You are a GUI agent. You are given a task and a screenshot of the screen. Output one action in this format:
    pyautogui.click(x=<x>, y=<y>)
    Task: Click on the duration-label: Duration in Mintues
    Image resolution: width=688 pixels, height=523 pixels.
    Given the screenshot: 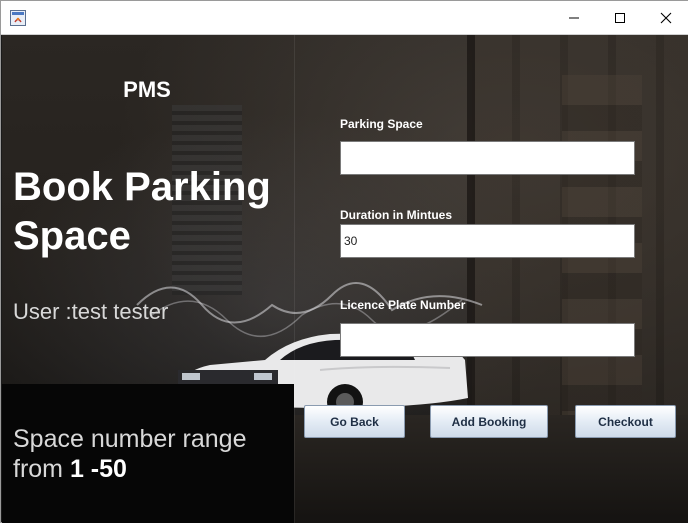 What is the action you would take?
    pyautogui.click(x=396, y=215)
    